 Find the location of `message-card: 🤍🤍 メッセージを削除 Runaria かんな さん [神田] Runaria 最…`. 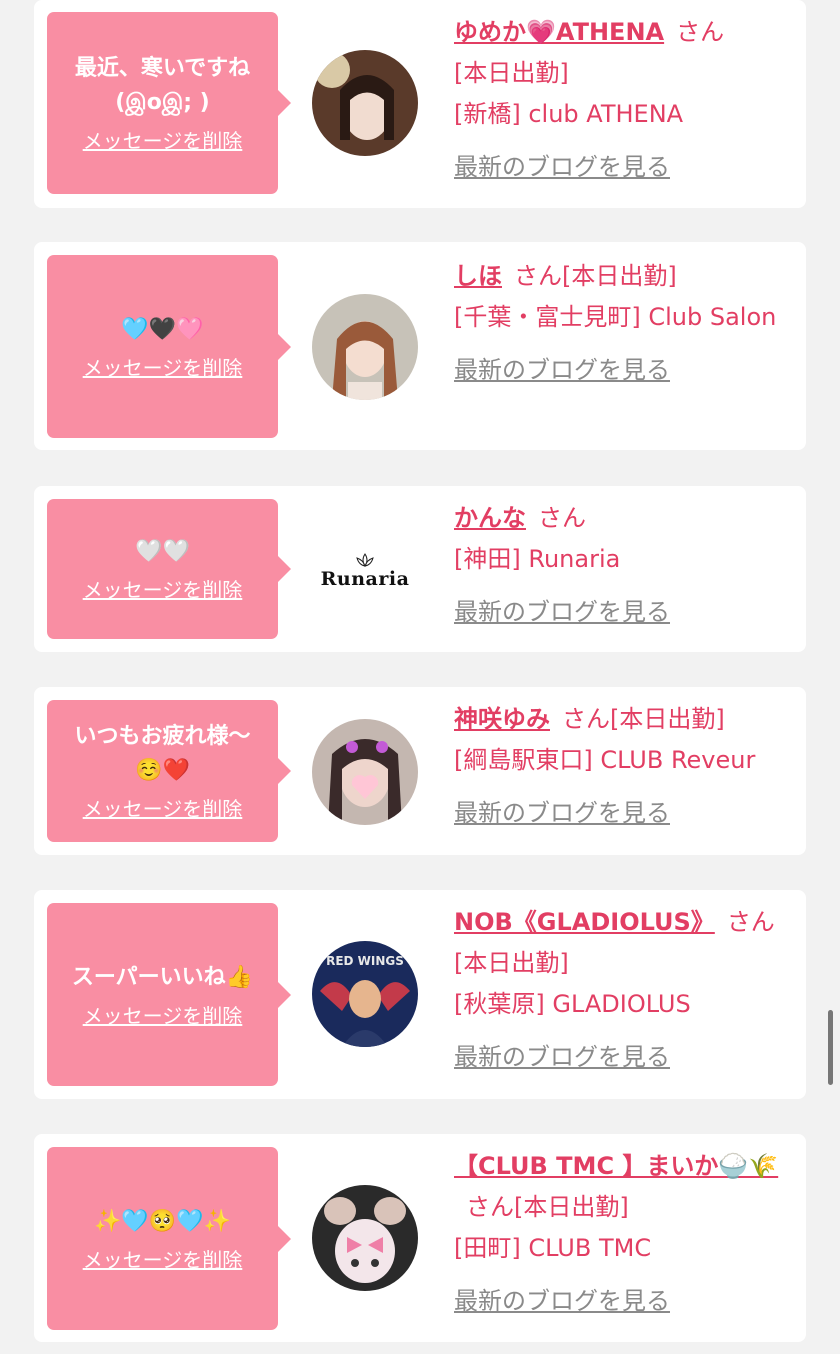

message-card: 🤍🤍 メッセージを削除 Runaria かんな さん [神田] Runaria 最… is located at coordinates (420, 569).